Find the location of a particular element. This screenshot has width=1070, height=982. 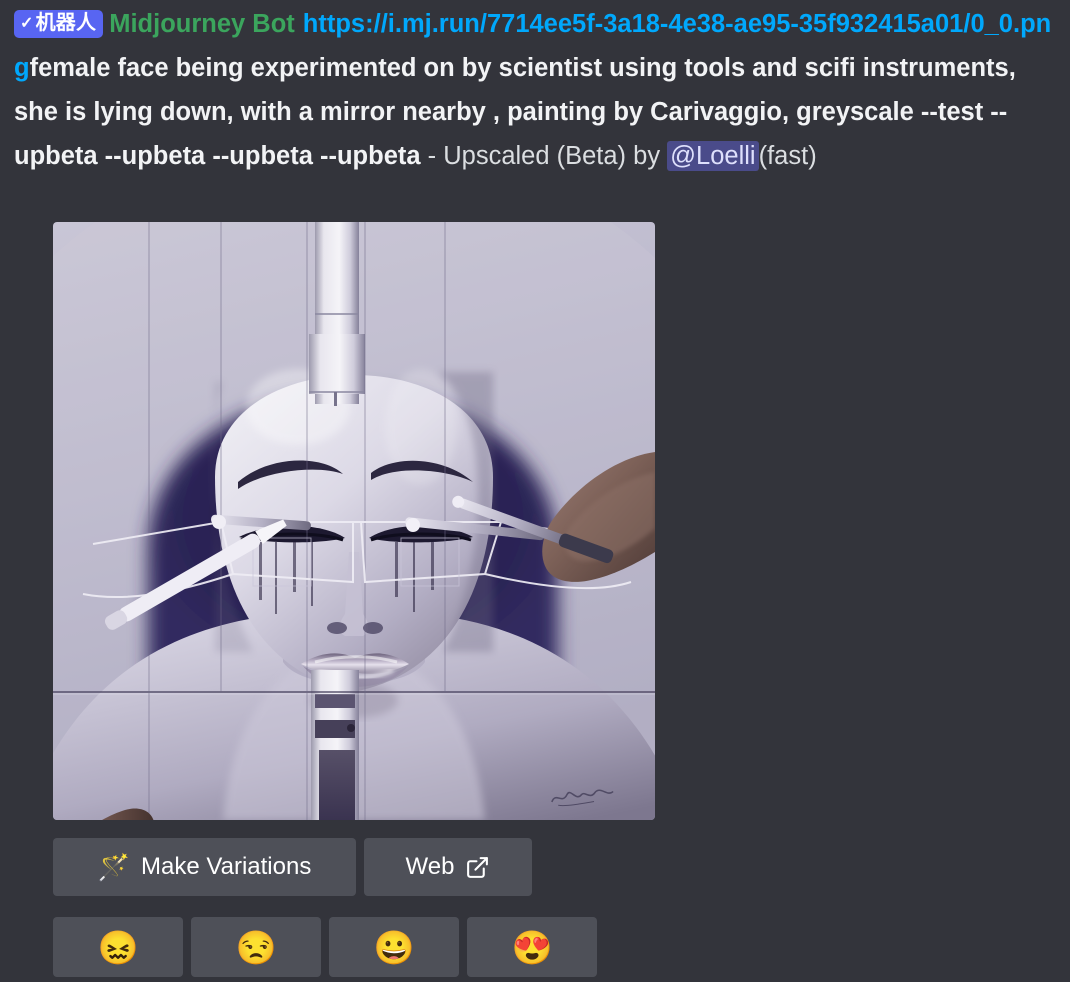

reaction-button-heart-eyes: 😍 is located at coordinates (532, 947).